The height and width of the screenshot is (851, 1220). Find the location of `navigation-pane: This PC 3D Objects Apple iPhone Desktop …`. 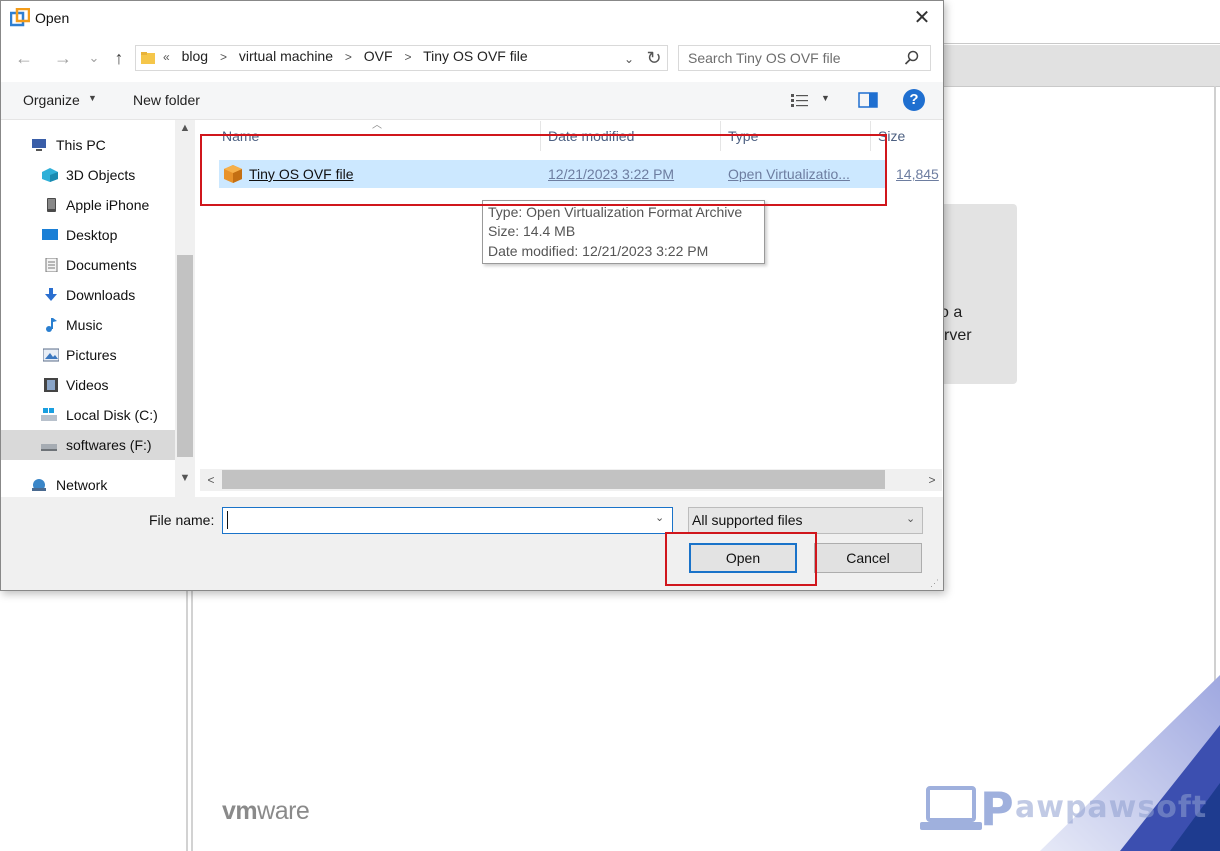

navigation-pane: This PC 3D Objects Apple iPhone Desktop … is located at coordinates (98, 308).